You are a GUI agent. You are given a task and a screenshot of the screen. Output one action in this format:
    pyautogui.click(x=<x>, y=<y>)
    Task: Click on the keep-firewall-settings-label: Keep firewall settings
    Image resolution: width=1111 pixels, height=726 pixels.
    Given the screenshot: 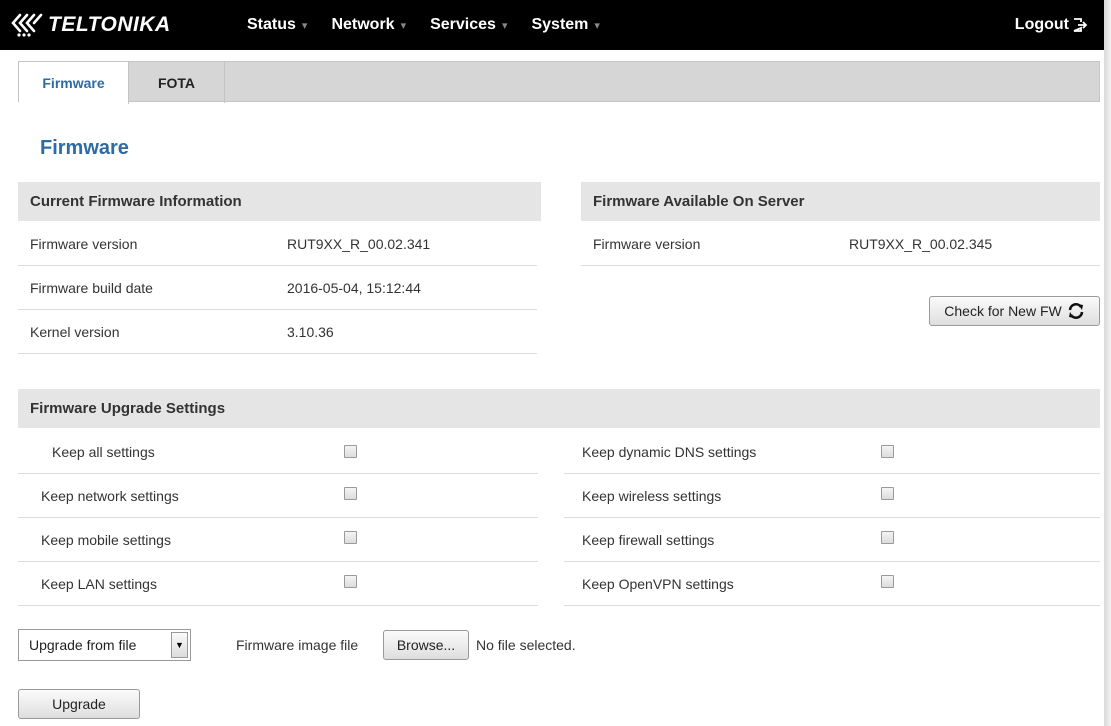 What is the action you would take?
    pyautogui.click(x=648, y=540)
    